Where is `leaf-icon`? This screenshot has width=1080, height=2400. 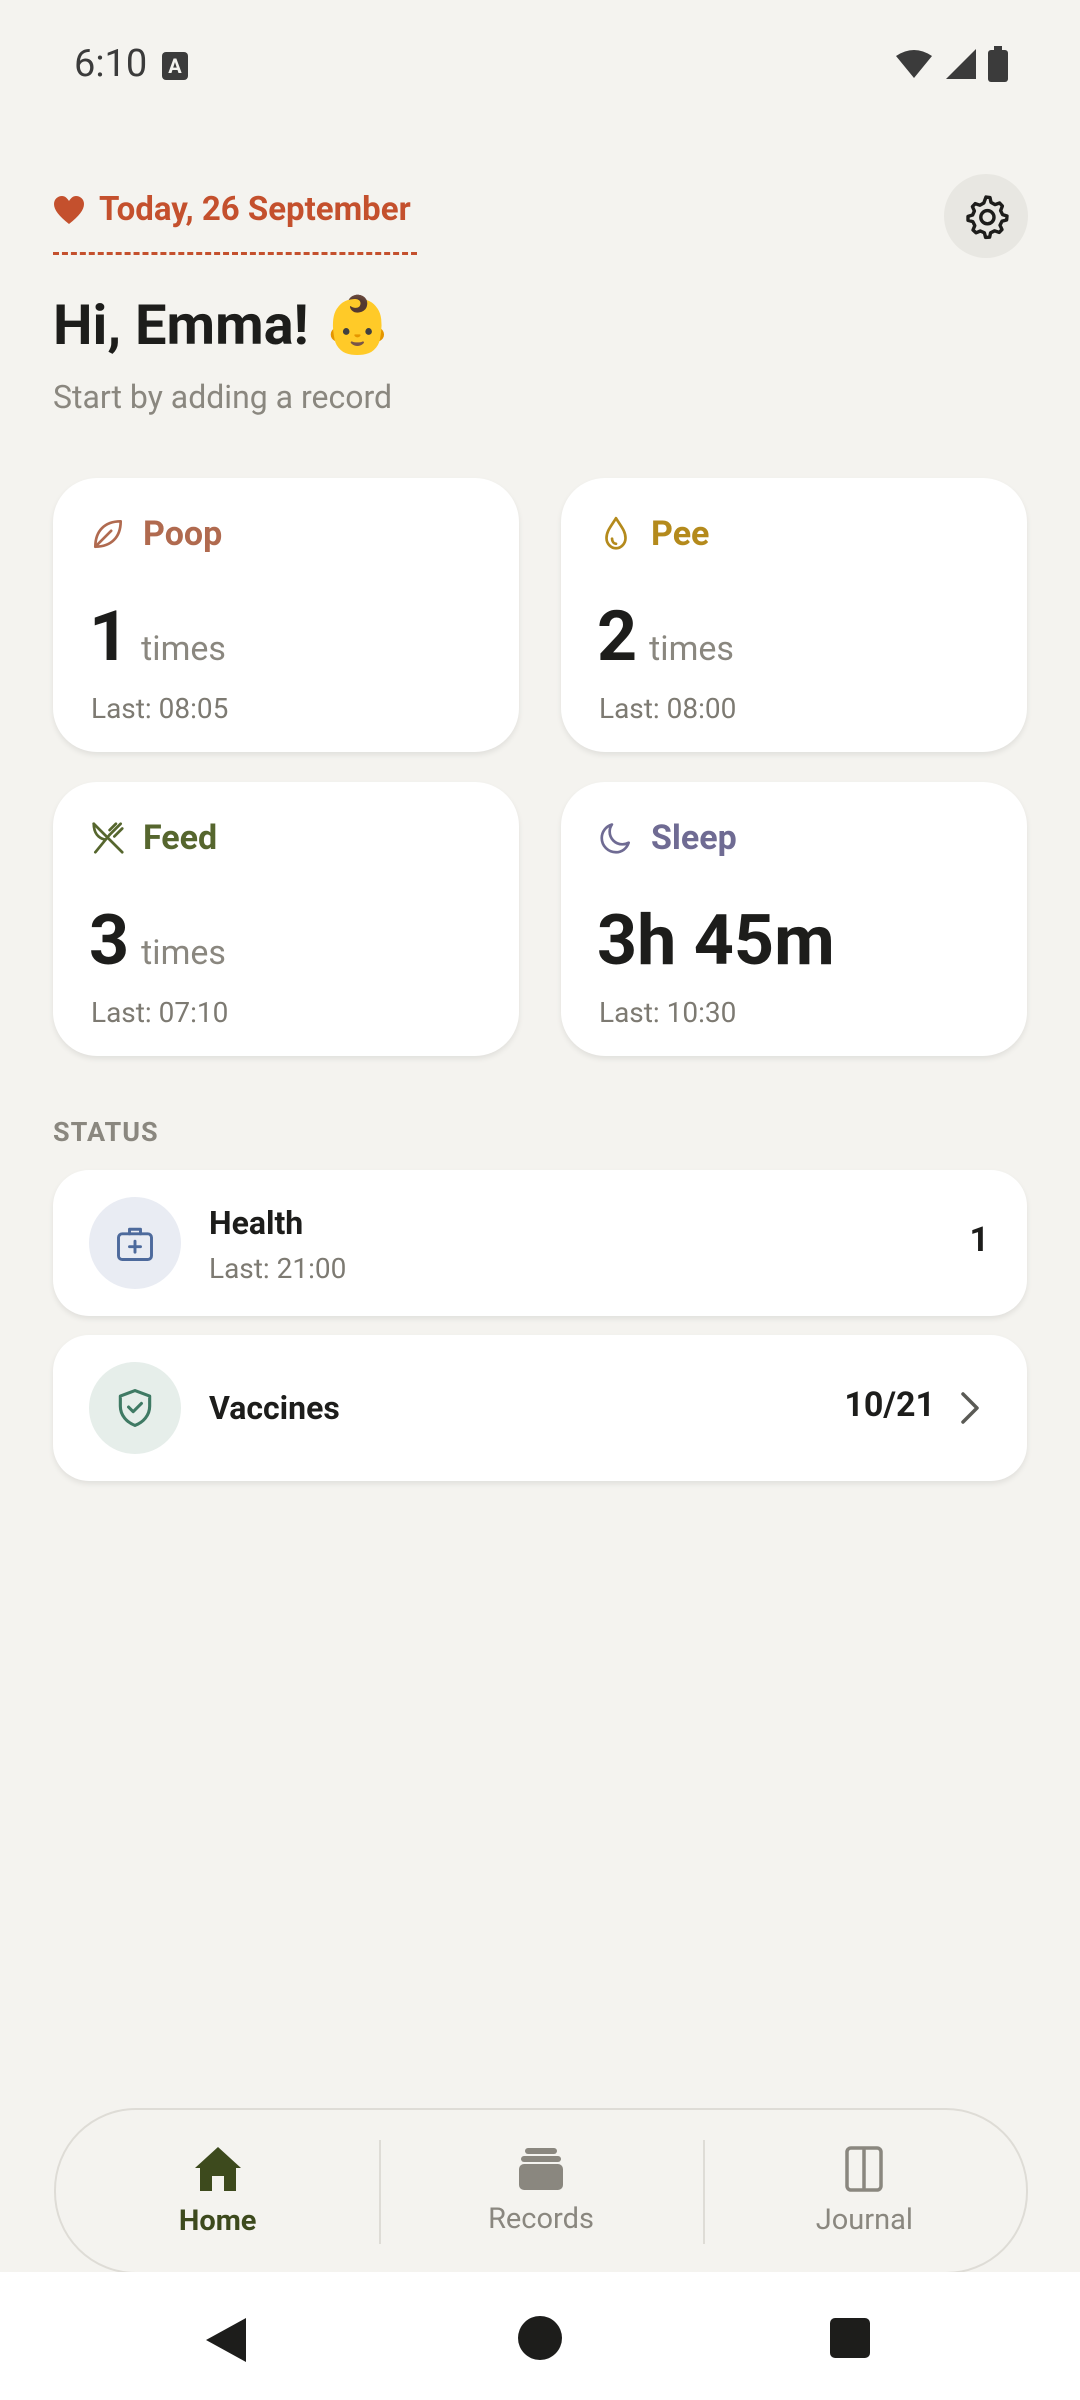
leaf-icon is located at coordinates (108, 534).